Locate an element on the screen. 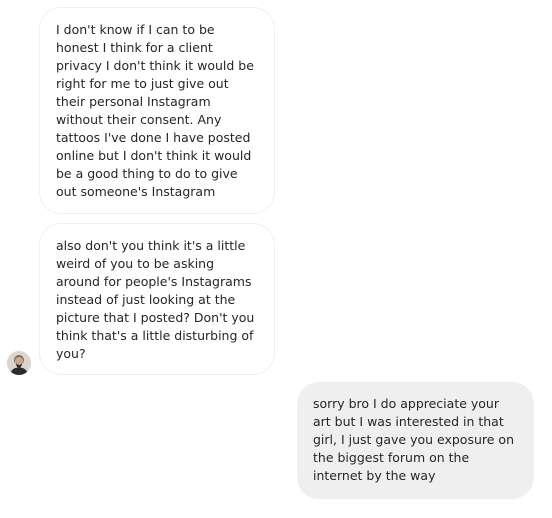 The image size is (552, 518). avatar-image is located at coordinates (19, 363).